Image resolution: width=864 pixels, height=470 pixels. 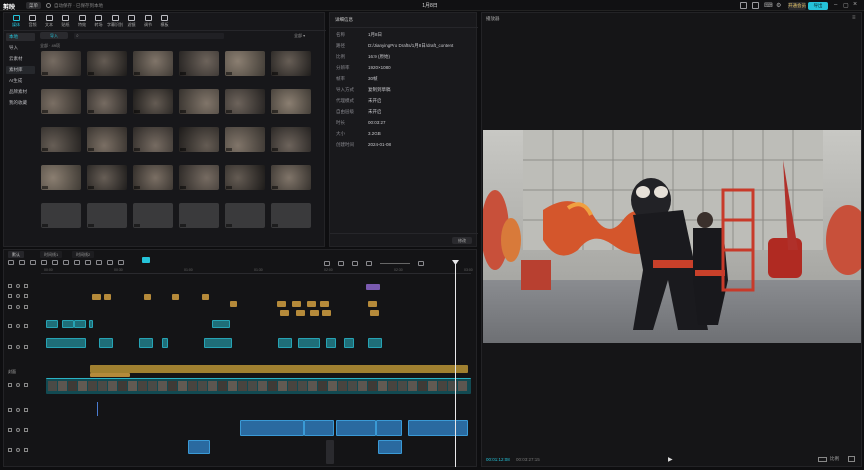 What do you see at coordinates (780, 6) in the screenshot?
I see `settings-icon: ⚙` at bounding box center [780, 6].